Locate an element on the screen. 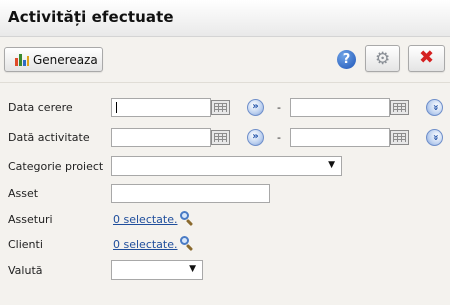 The image size is (450, 305). data-activitate-to-input is located at coordinates (340, 137).